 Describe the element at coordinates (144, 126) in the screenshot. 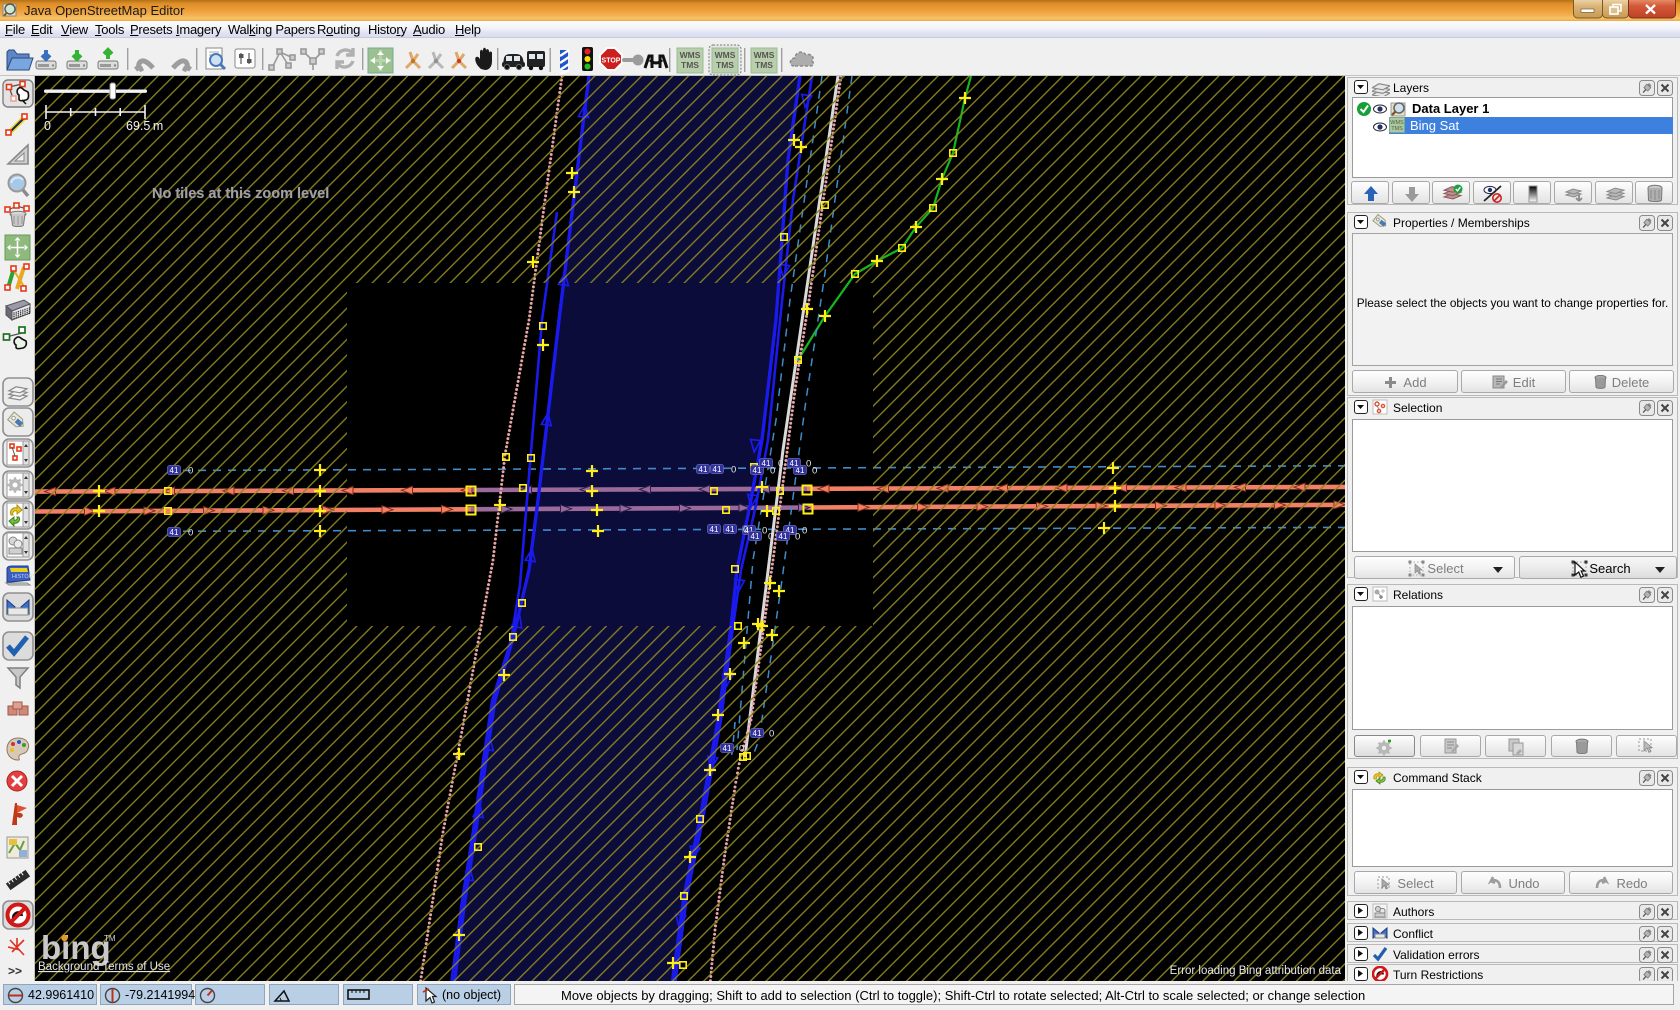

I see `svg-text: 69.5 m` at that location.